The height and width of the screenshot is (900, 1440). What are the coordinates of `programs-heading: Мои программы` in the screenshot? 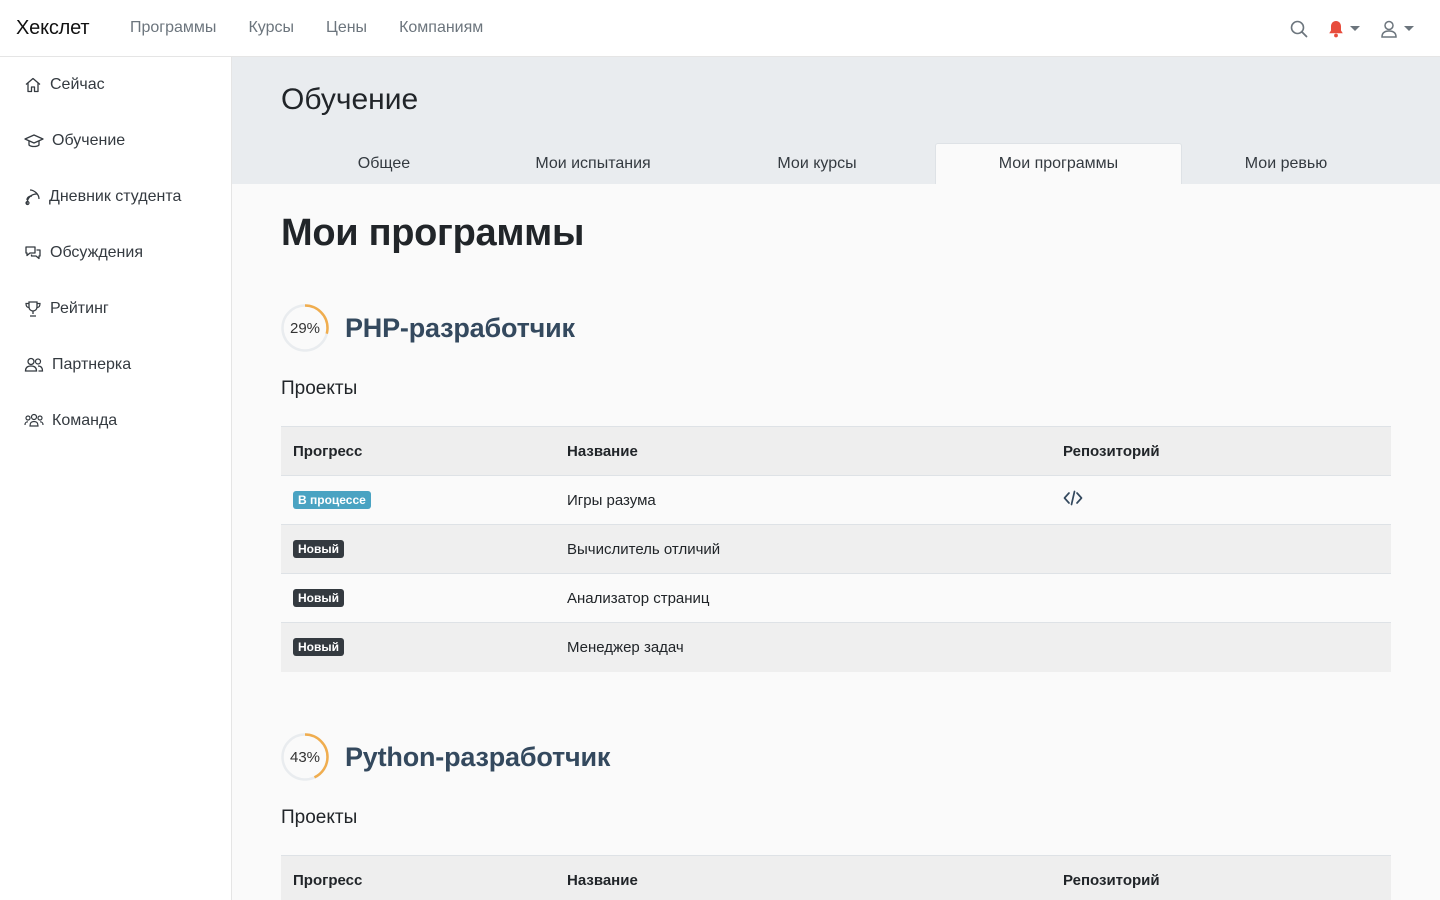 It's located at (433, 233).